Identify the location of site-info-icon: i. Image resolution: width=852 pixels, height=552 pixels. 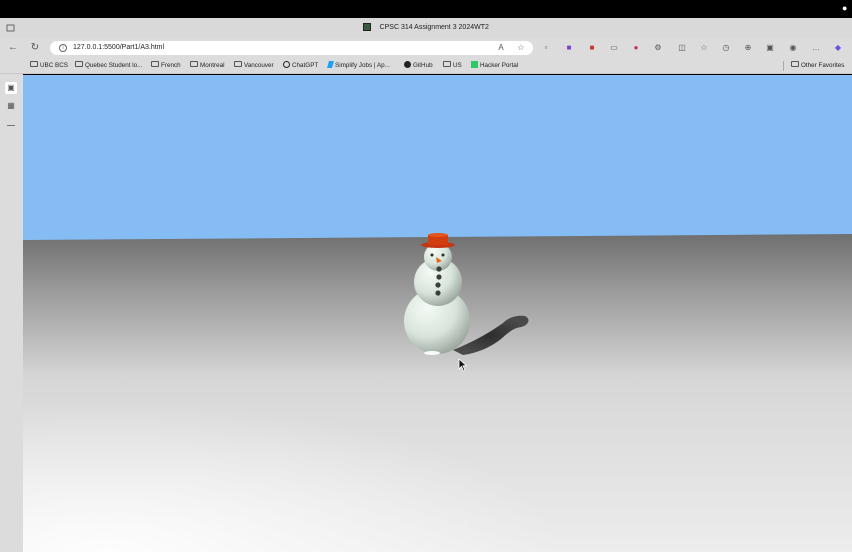
(63, 48).